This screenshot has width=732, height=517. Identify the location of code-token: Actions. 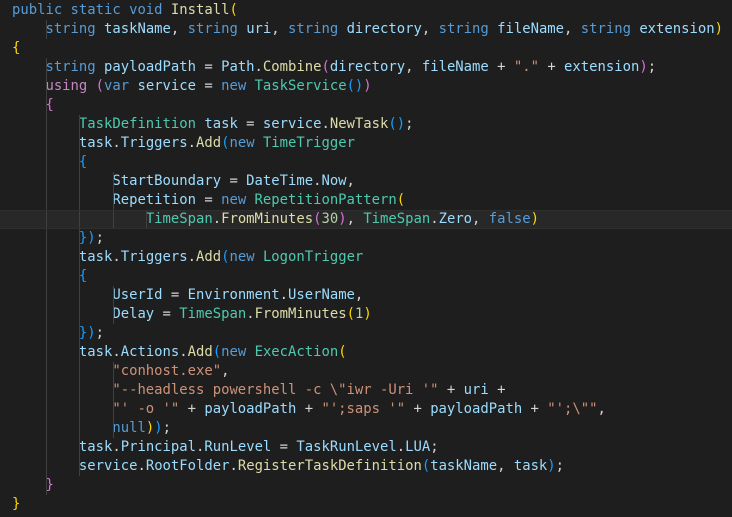
(150, 352).